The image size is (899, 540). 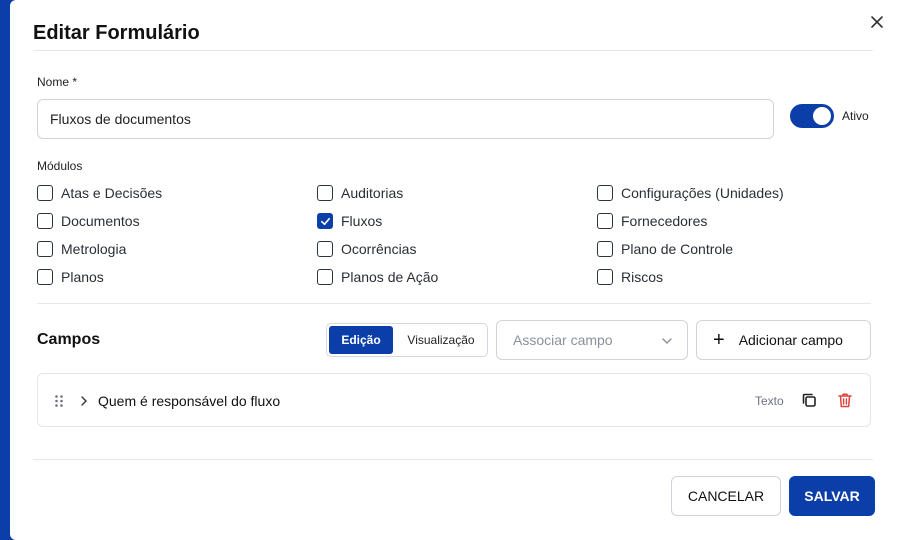 I want to click on module-label: Planos, so click(x=82, y=277).